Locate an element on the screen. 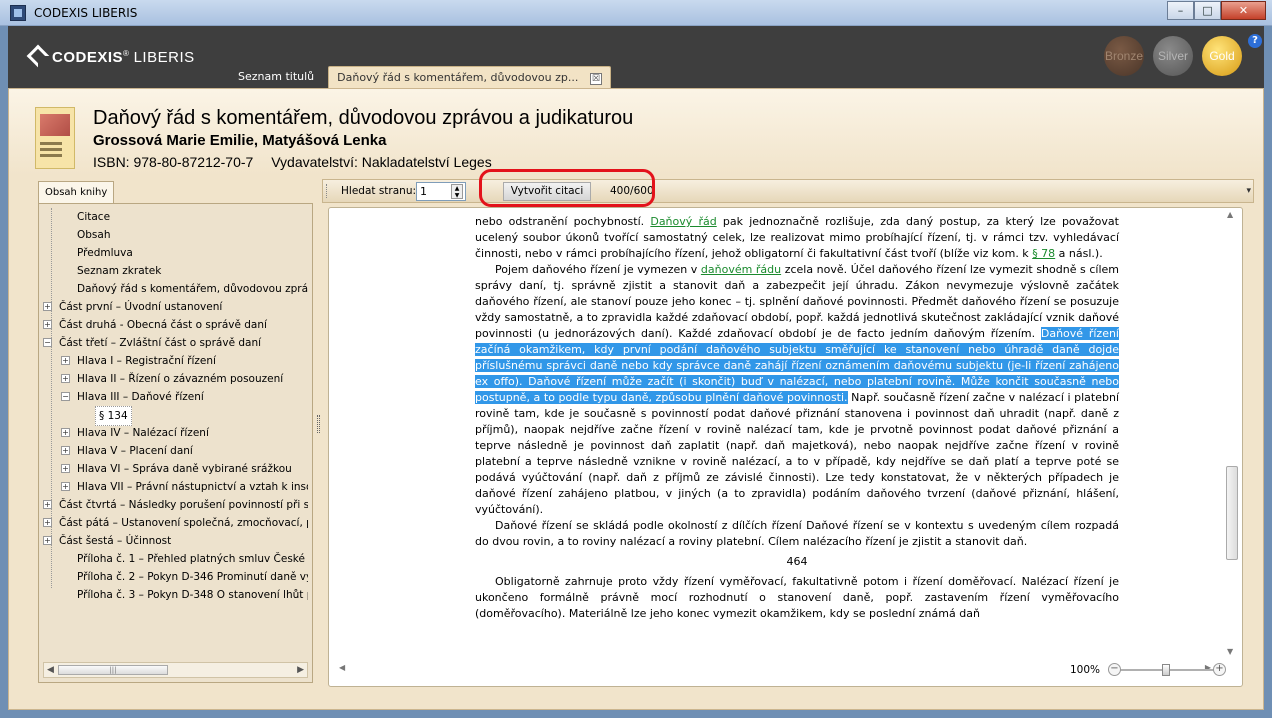  book-publisher: Vydavatelství: Nakladatelství Leges is located at coordinates (381, 162).